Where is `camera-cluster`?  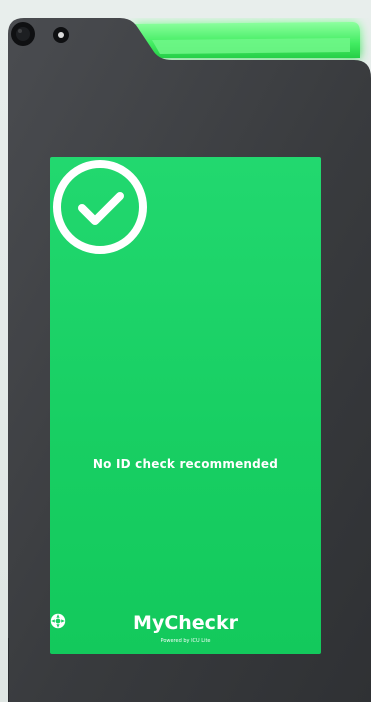
camera-cluster is located at coordinates (40, 34).